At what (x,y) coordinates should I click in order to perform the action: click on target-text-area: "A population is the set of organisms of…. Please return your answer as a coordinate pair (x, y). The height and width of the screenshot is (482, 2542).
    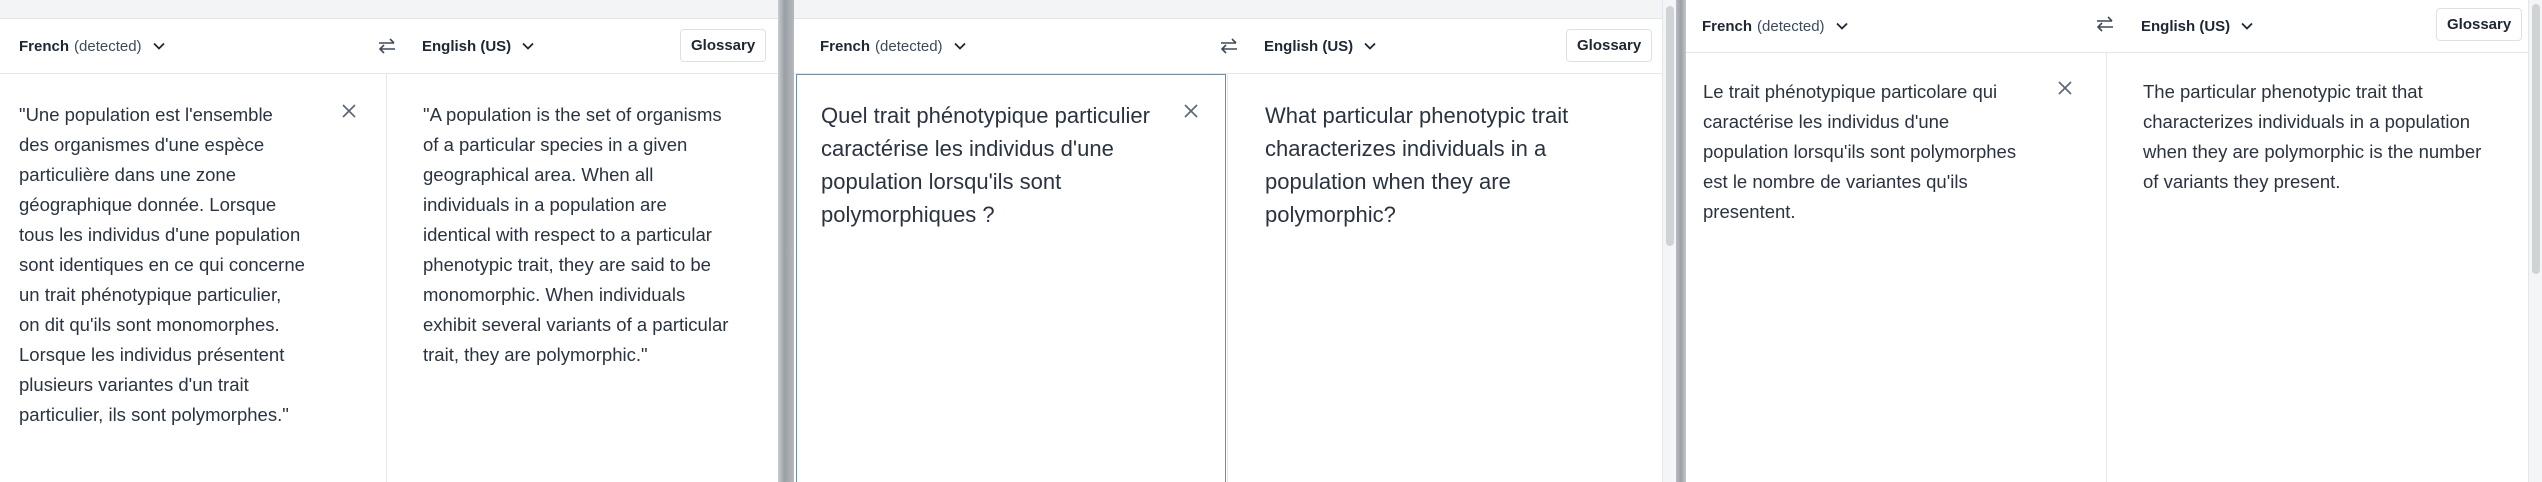
    Looking at the image, I should click on (576, 234).